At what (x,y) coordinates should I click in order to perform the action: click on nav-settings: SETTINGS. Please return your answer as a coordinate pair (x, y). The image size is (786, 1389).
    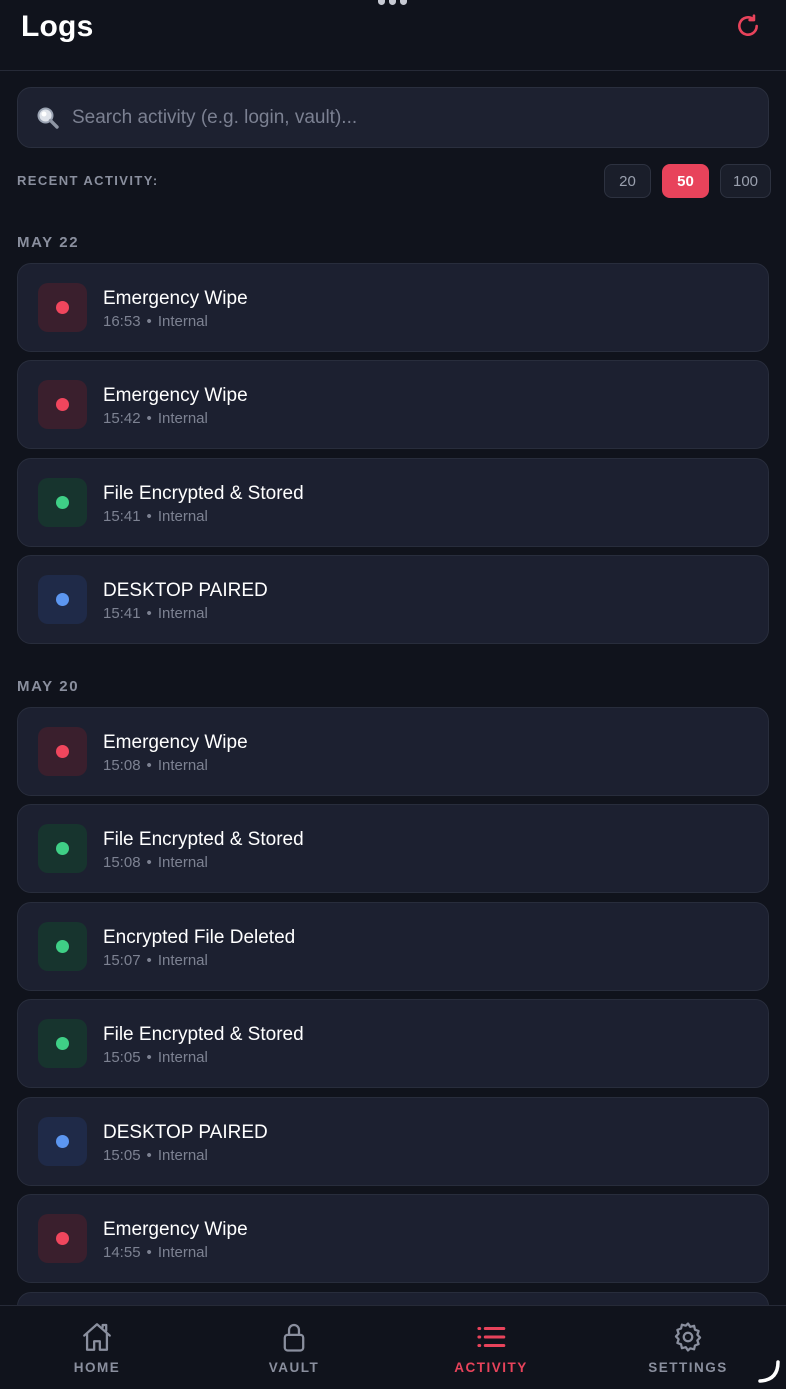
    Looking at the image, I should click on (688, 1347).